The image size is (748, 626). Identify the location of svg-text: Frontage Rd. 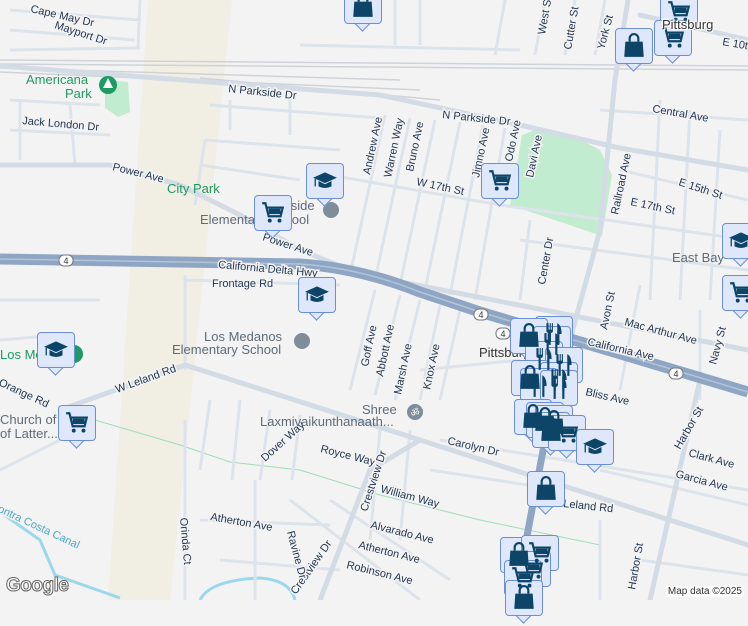
(242, 284).